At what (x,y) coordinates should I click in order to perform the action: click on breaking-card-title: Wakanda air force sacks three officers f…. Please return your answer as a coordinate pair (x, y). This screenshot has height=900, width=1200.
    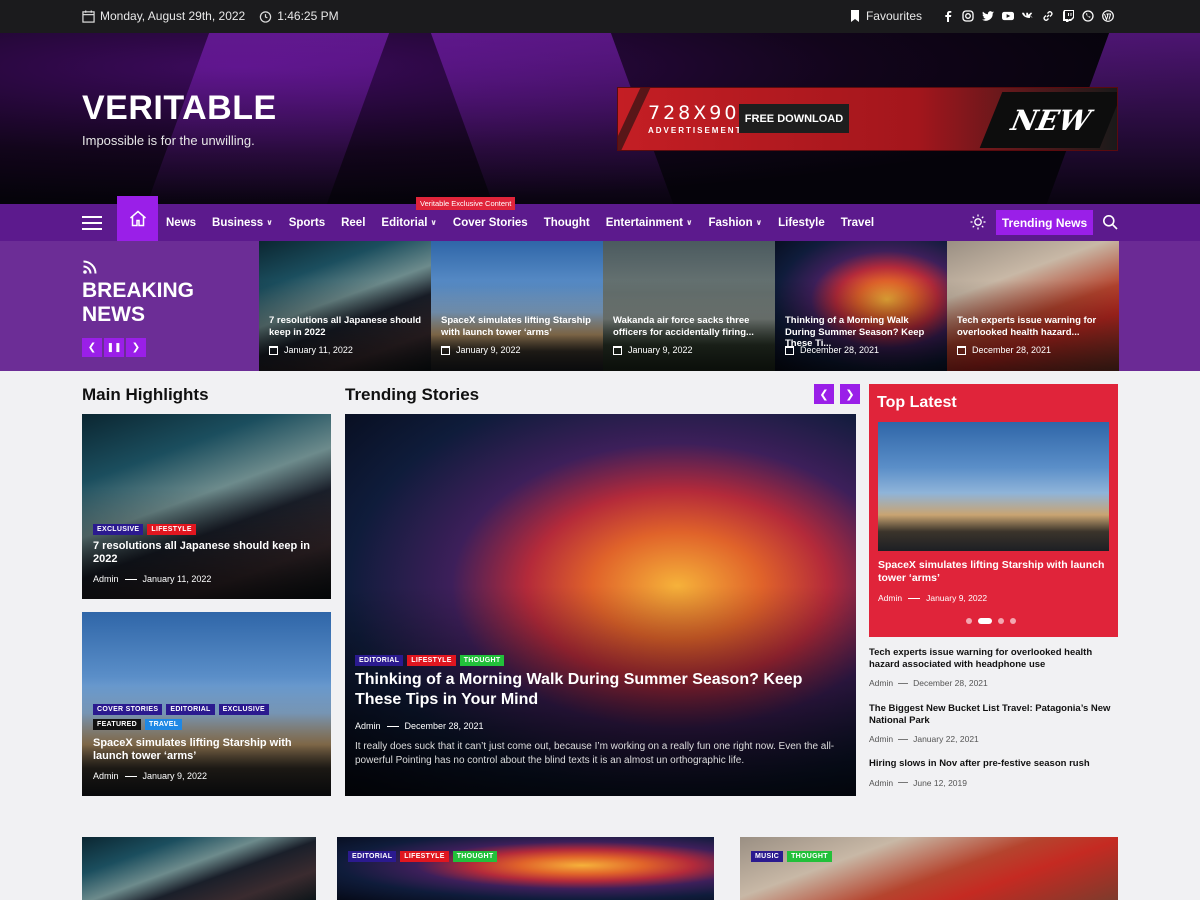
    Looking at the image, I should click on (691, 326).